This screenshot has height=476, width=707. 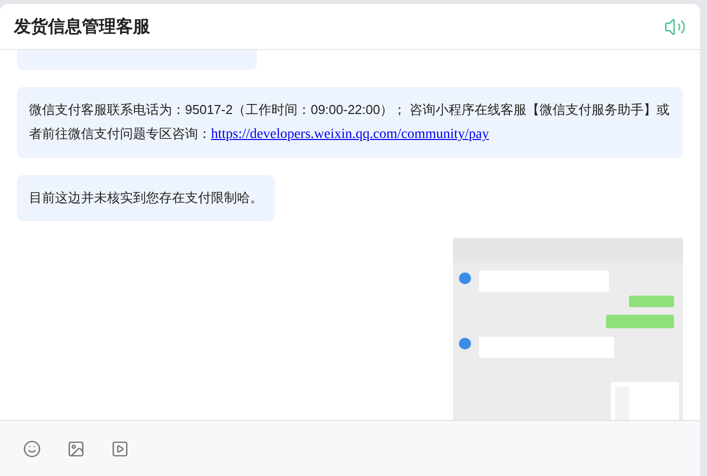 I want to click on link: https://developers.weixin.qq.com/community/pay, so click(x=350, y=134).